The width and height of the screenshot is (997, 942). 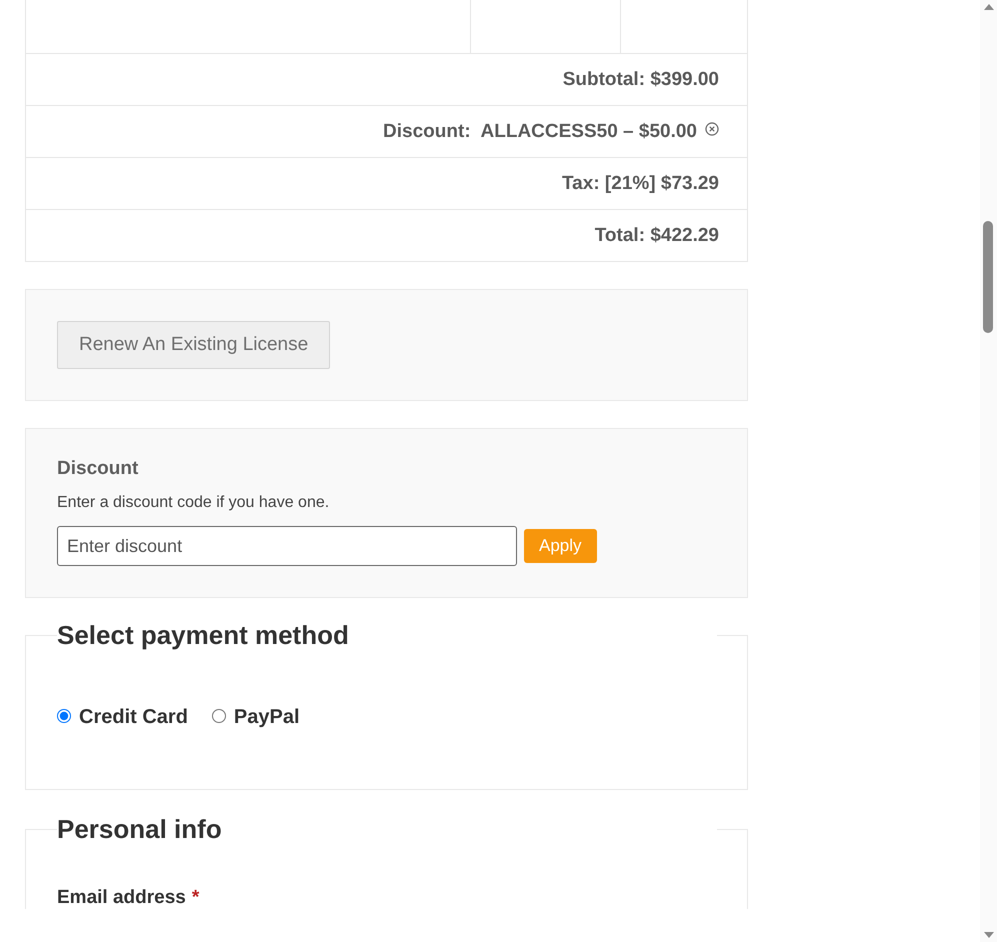 I want to click on payment-option: Credit Card, so click(x=122, y=717).